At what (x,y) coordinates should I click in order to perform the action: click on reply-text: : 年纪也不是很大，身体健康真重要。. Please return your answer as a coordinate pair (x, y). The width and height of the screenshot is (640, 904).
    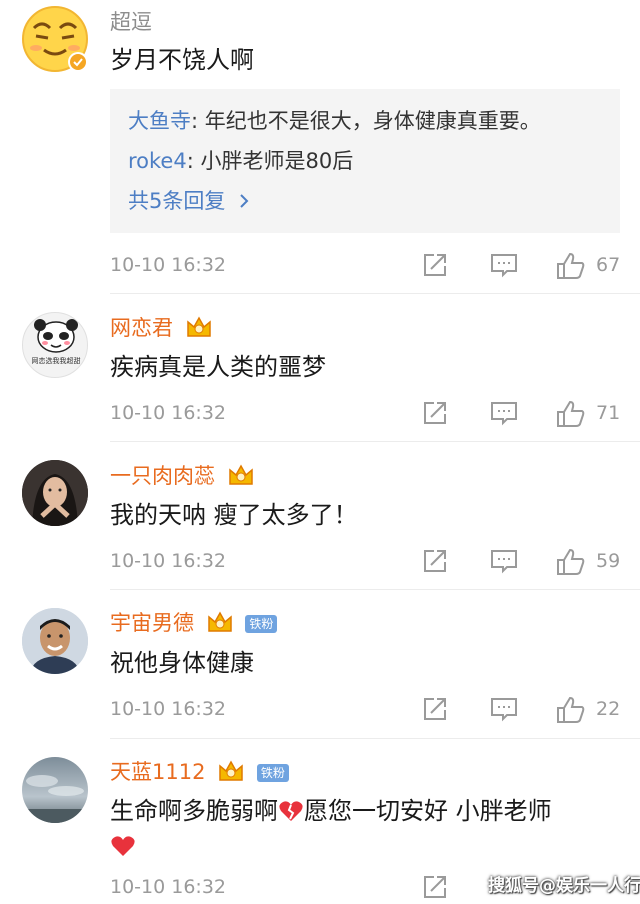
    Looking at the image, I should click on (366, 121).